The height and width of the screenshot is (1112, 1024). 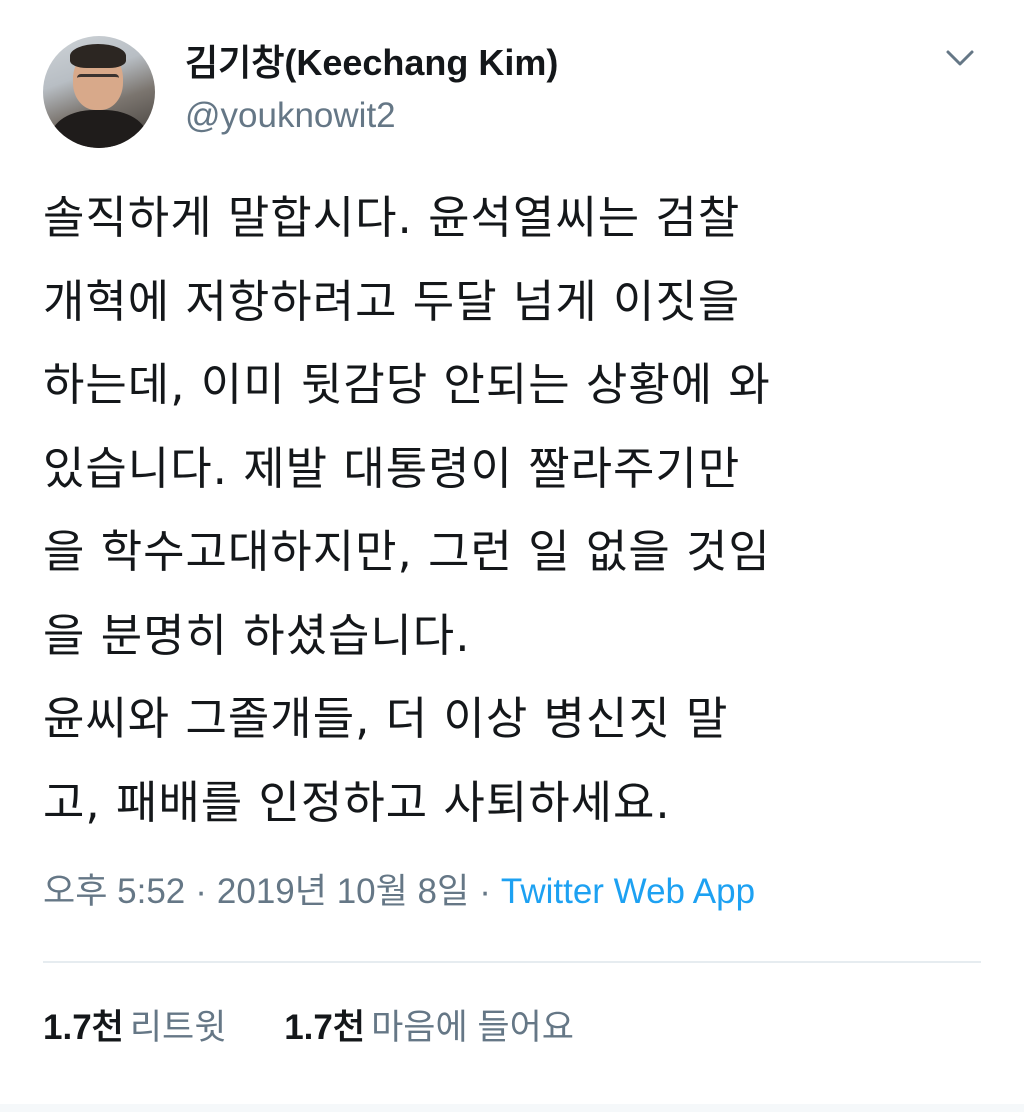 I want to click on tweet-meta: 오후 5:52 · 2019년 10월 8일 · Twitter Web App, so click(x=399, y=892).